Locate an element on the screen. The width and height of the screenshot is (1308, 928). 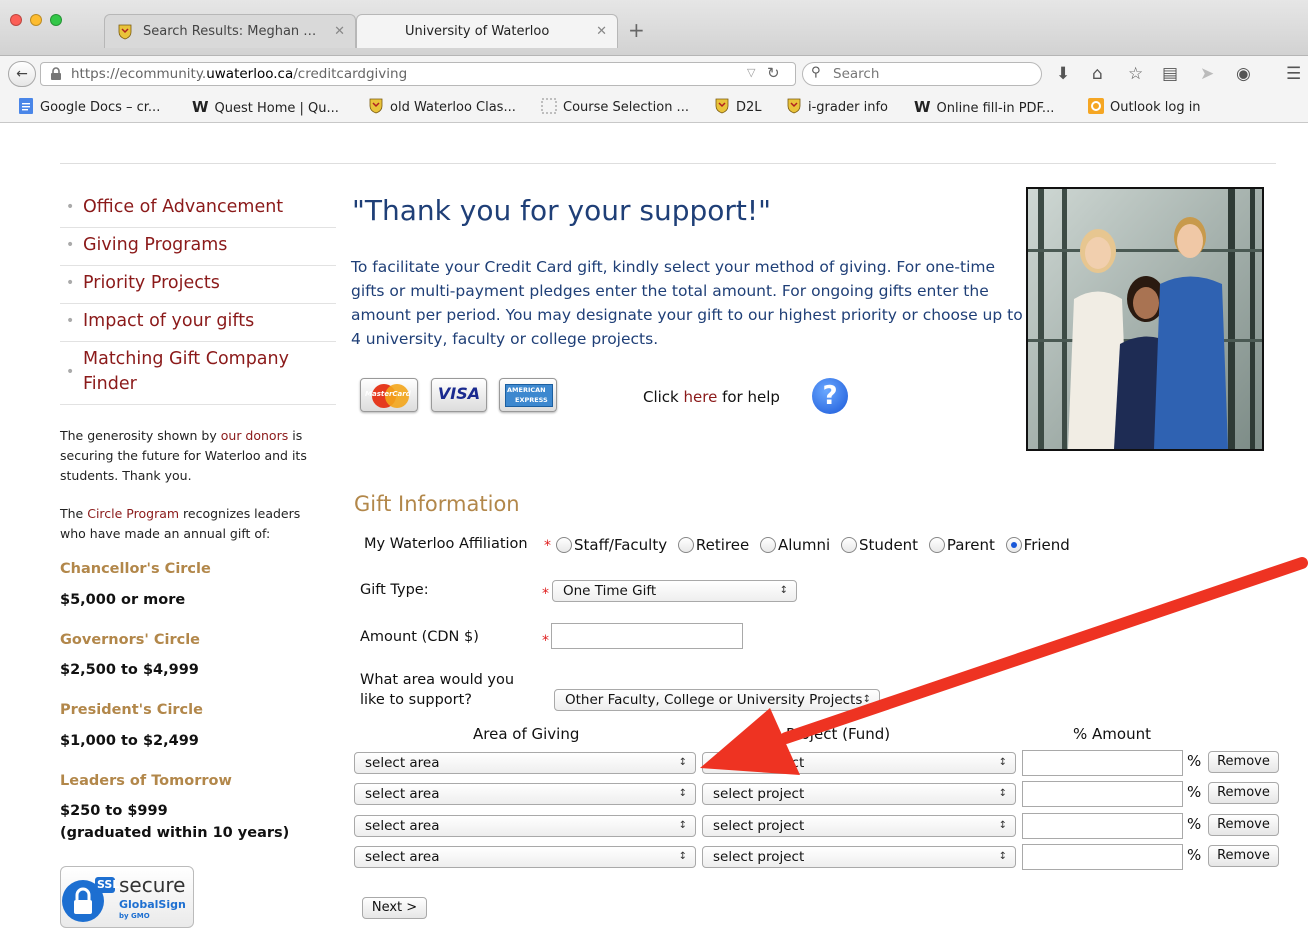
radio-alumni: Alumni is located at coordinates (795, 545).